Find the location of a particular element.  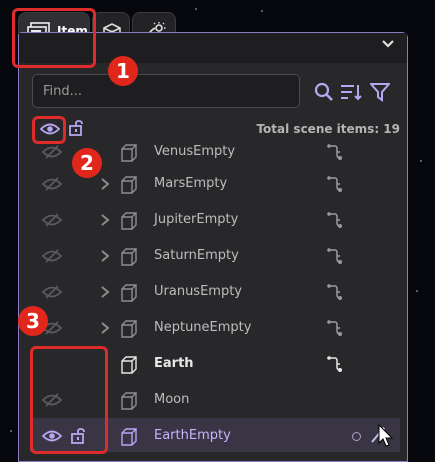

item-name: JupiterEmpty is located at coordinates (196, 219).